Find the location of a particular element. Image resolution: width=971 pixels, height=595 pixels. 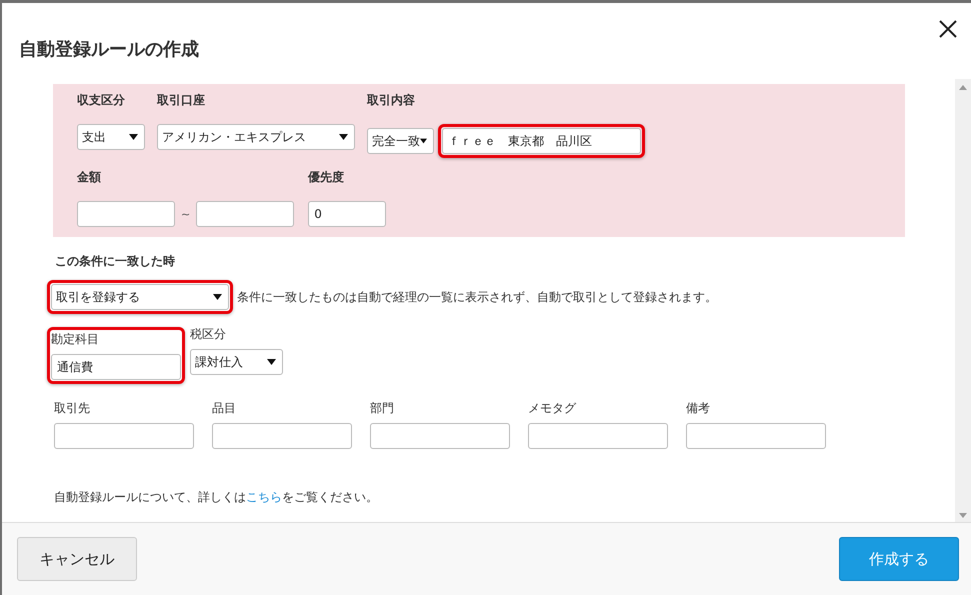

min-amount-field is located at coordinates (126, 214).